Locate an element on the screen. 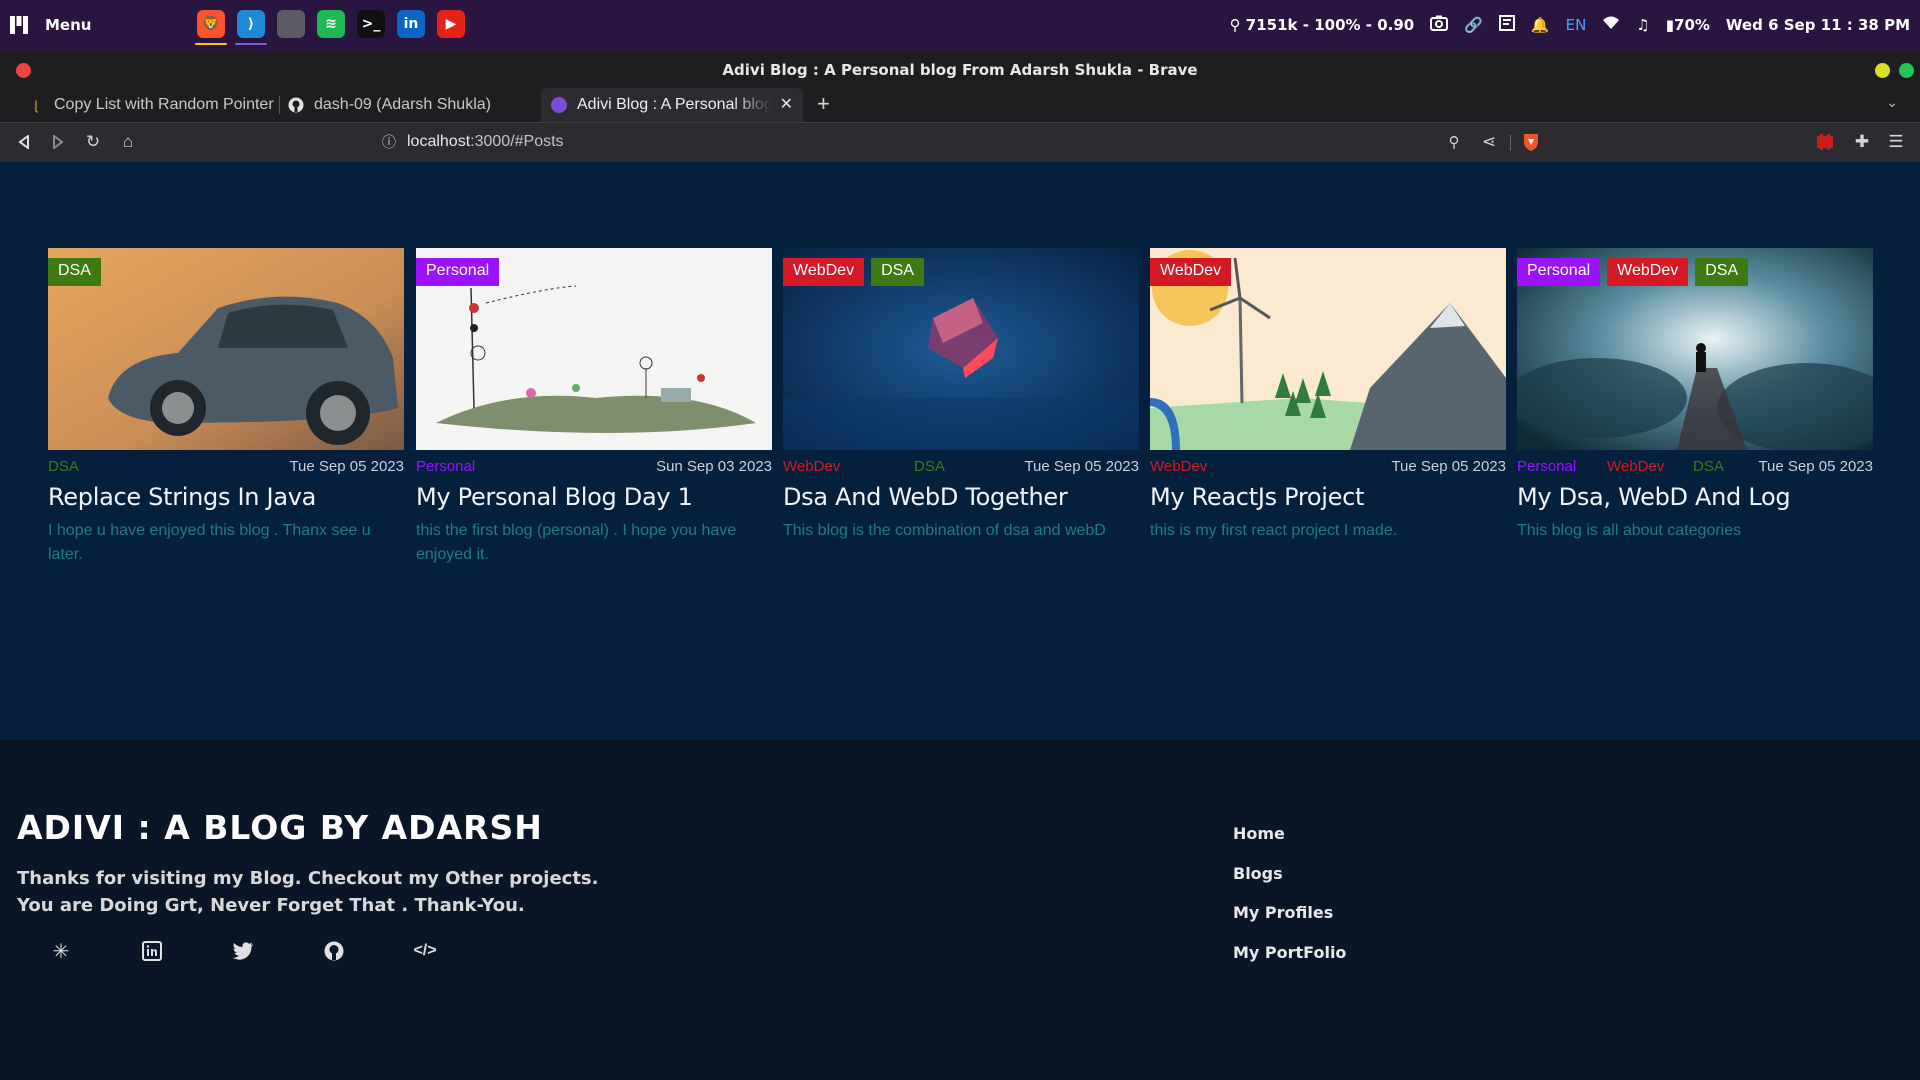 The width and height of the screenshot is (1920, 1080). youtube-icon: ▶ is located at coordinates (451, 24).